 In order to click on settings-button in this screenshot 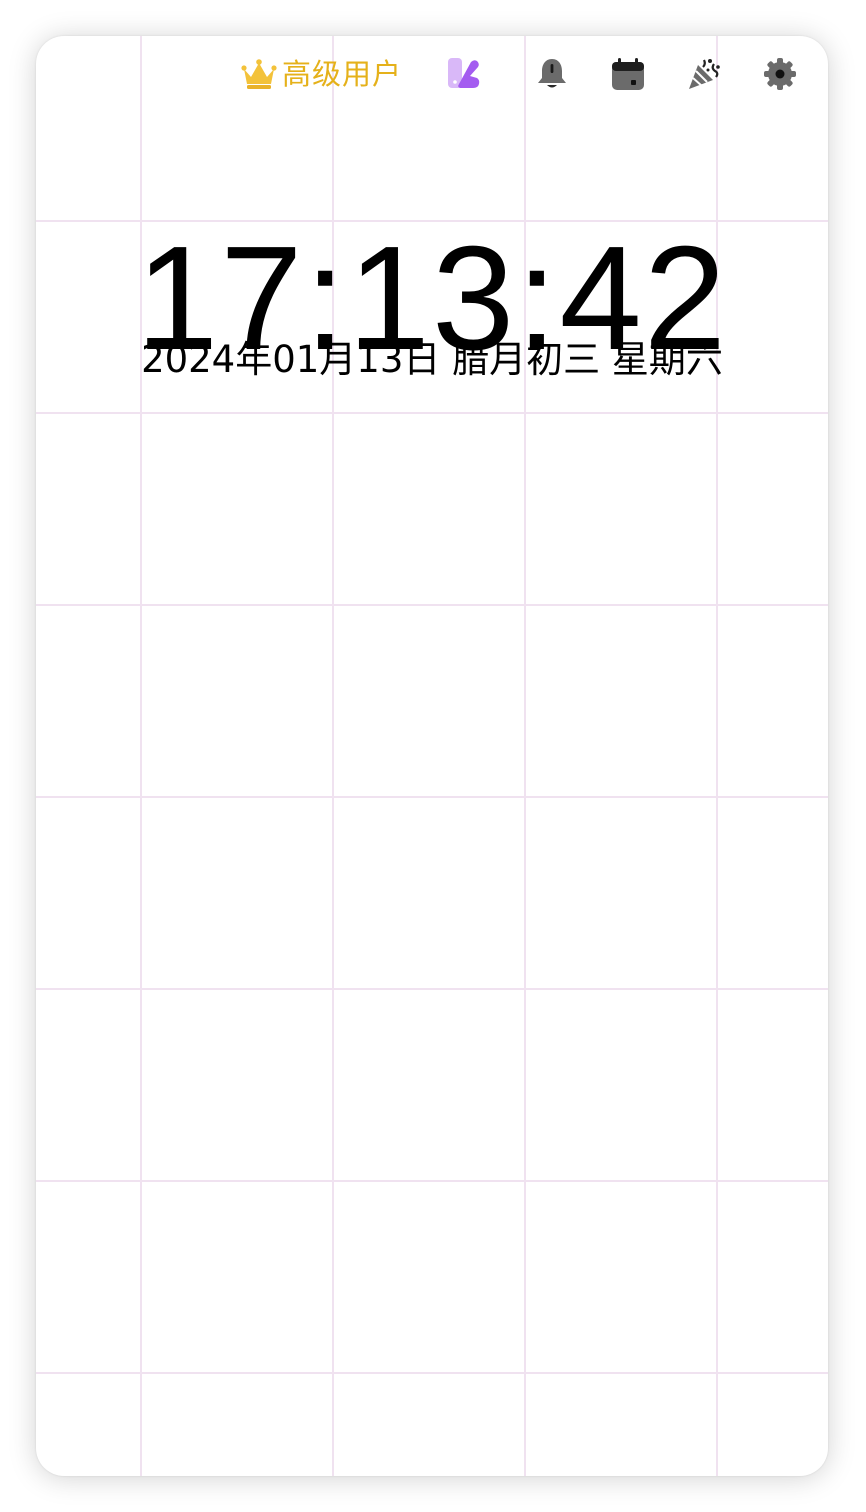, I will do `click(780, 74)`.